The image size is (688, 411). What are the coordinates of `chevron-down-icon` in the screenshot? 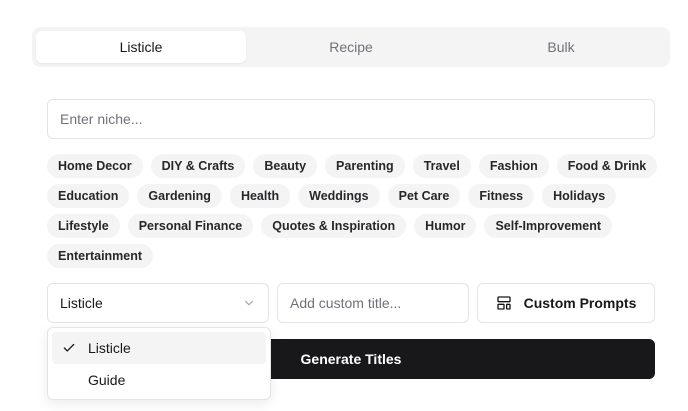 It's located at (249, 303).